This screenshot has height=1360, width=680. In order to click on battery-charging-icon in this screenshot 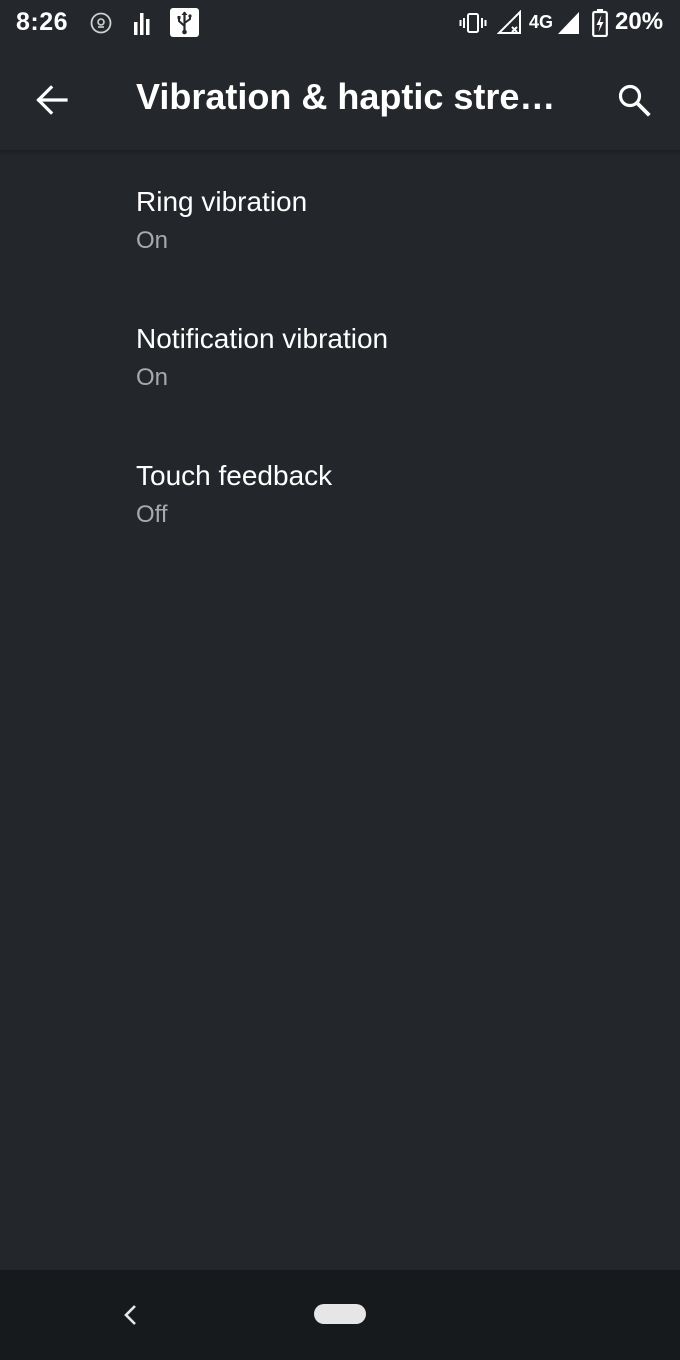, I will do `click(600, 25)`.